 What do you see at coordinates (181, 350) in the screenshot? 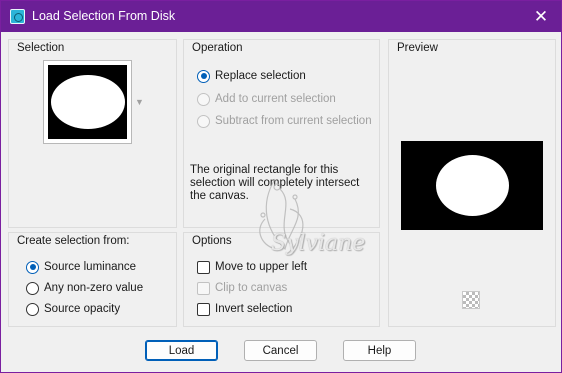
I see `load-button: Load` at bounding box center [181, 350].